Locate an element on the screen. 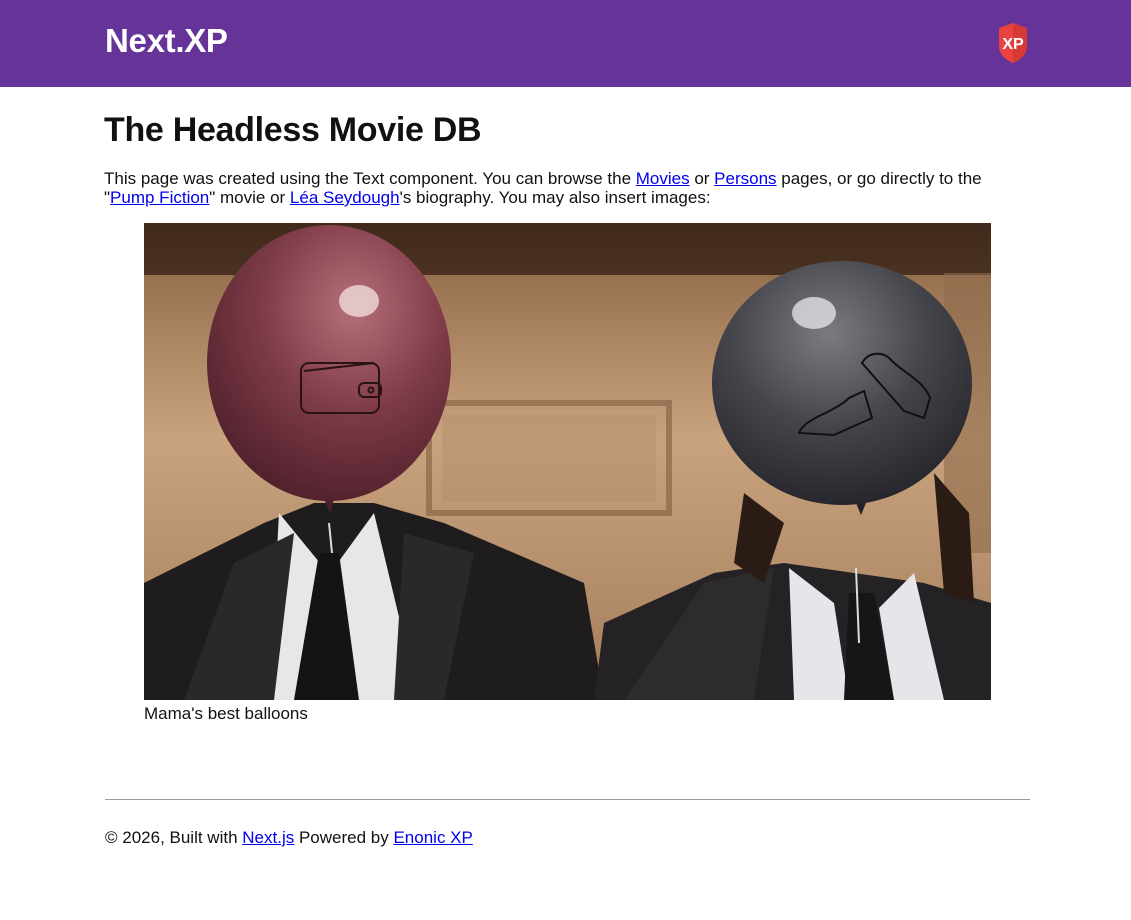  image-caption: Mama's best balloons is located at coordinates (226, 713).